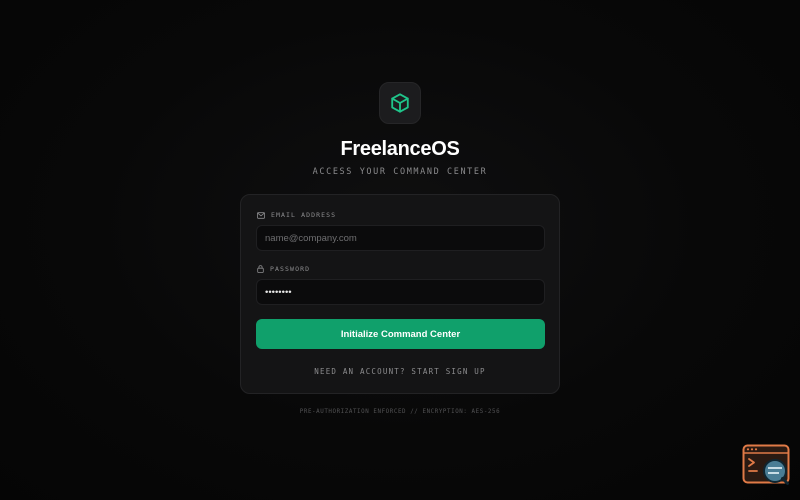 The width and height of the screenshot is (800, 500). What do you see at coordinates (290, 269) in the screenshot?
I see `password-label-text: PASSWORD` at bounding box center [290, 269].